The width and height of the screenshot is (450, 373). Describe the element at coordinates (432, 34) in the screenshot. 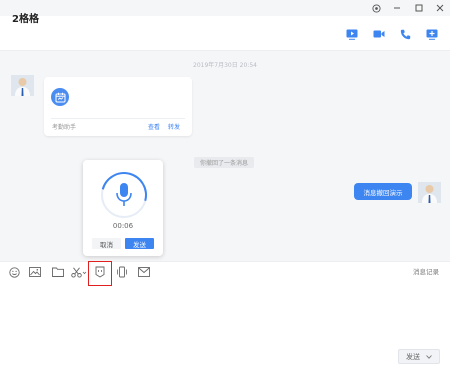

I see `screen-share-icon` at that location.